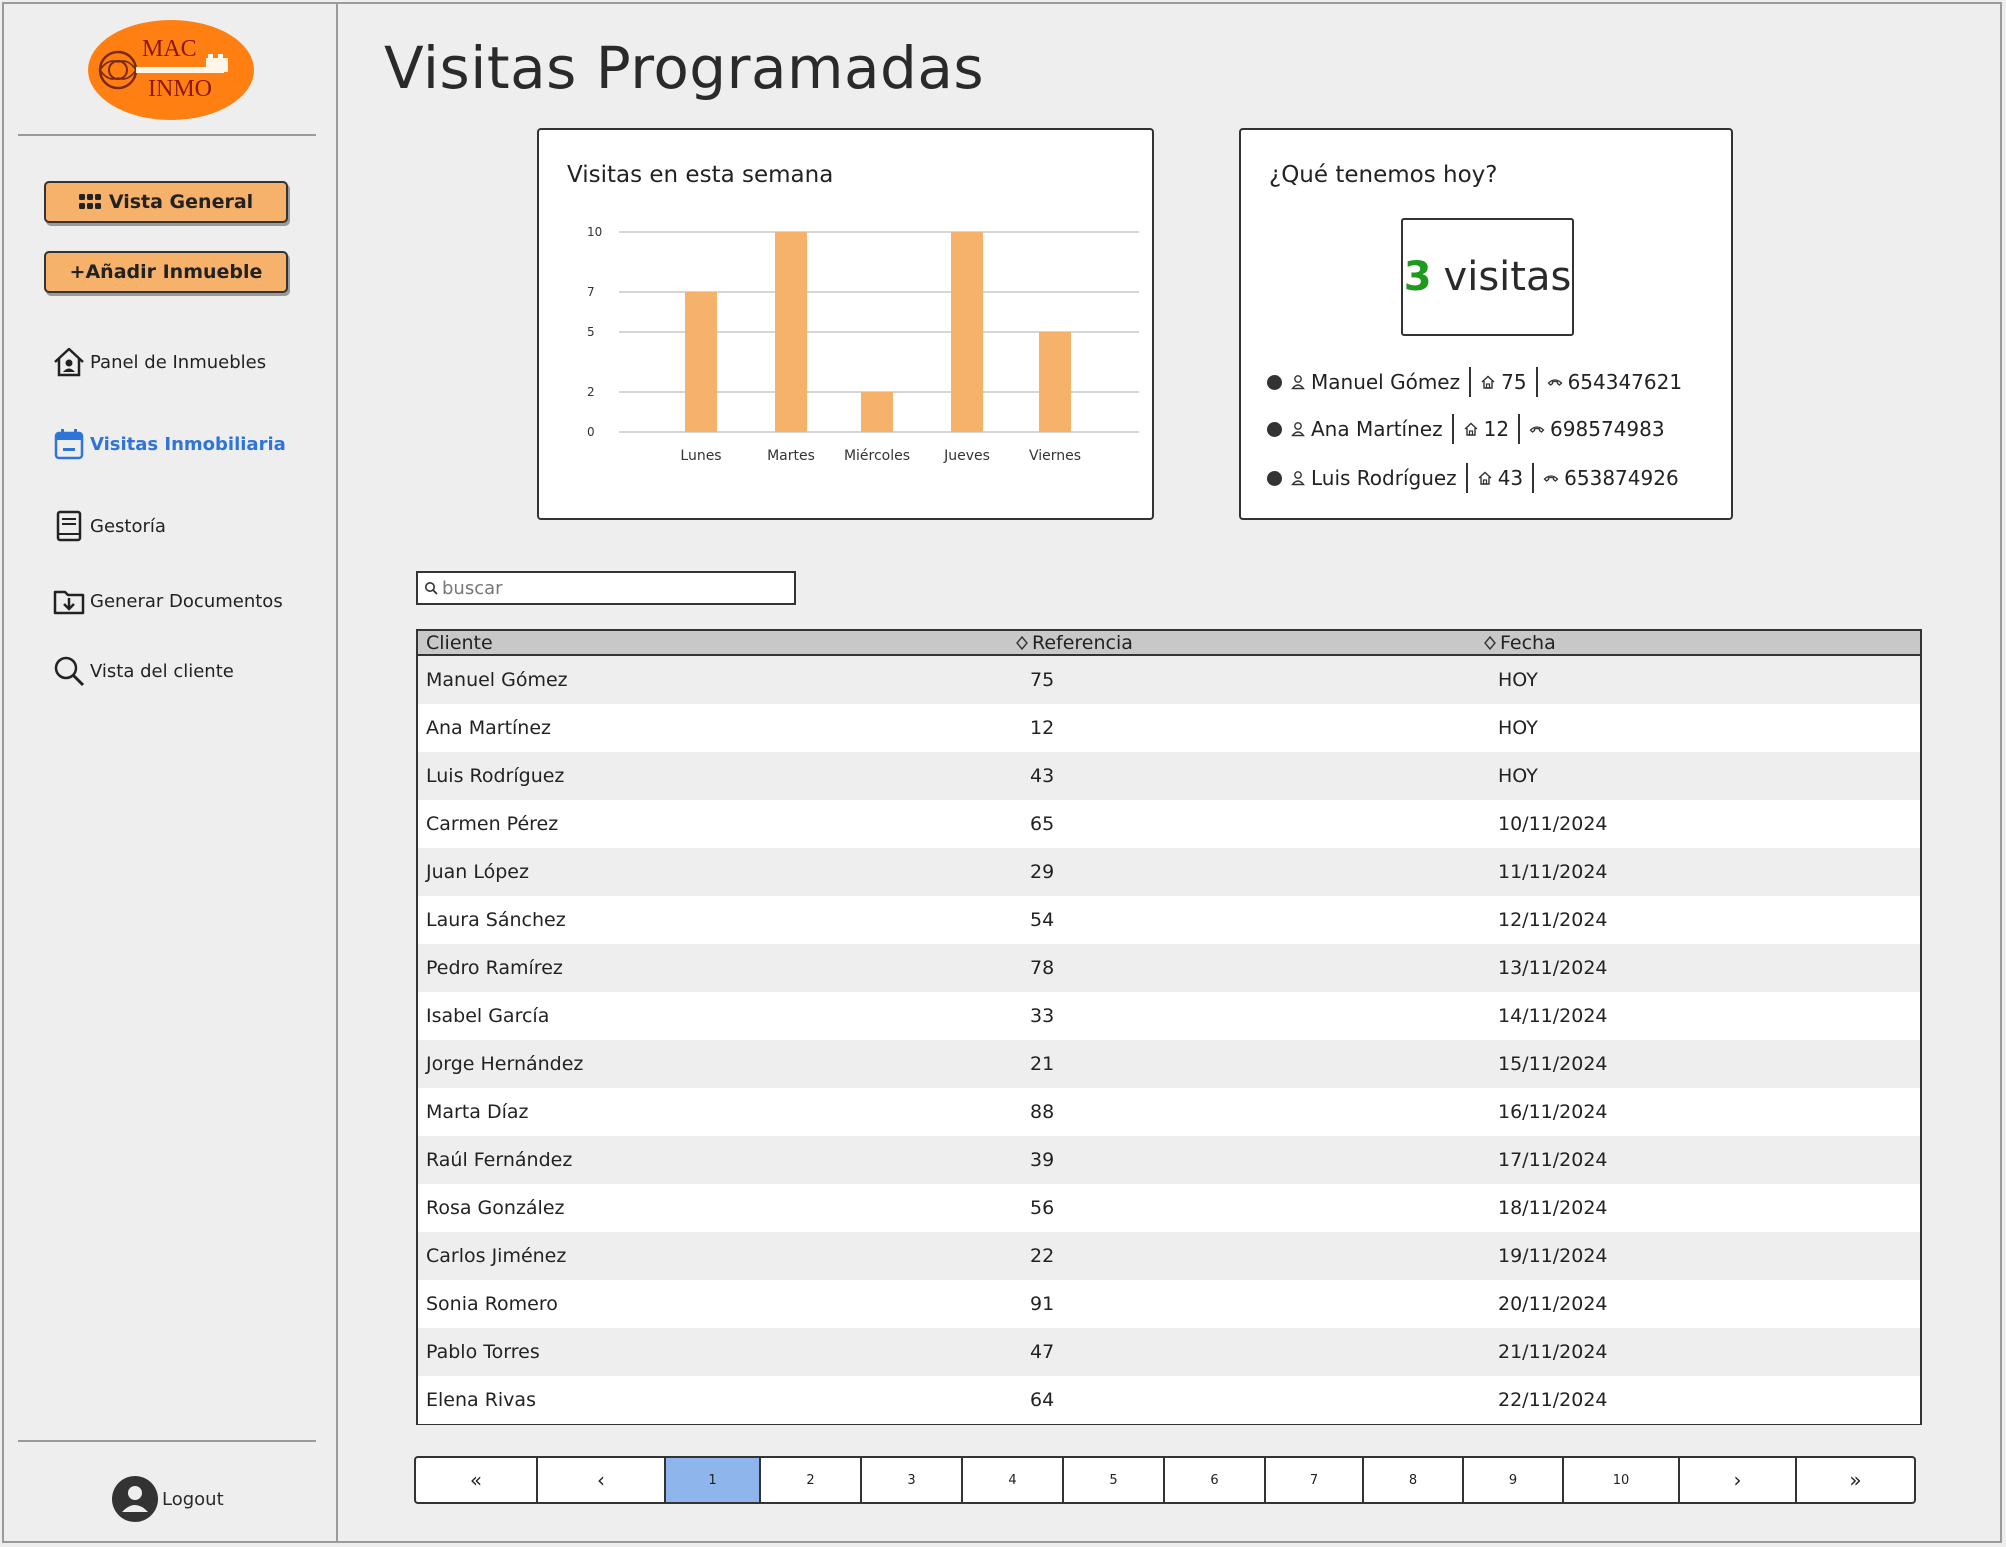 The image size is (2006, 1547). Describe the element at coordinates (1114, 1480) in the screenshot. I see `page-5-button: 5` at that location.